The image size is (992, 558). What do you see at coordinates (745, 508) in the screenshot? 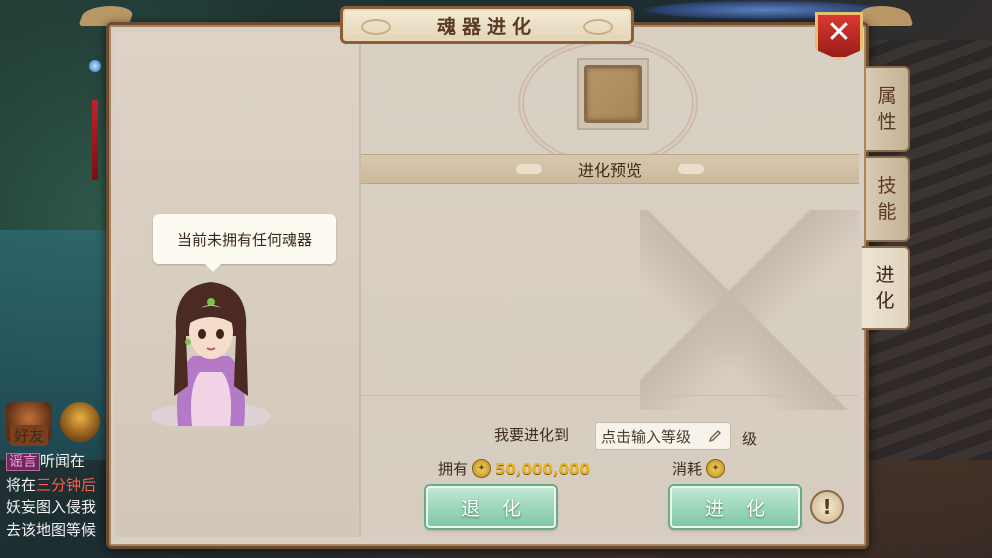
I see `evolve-button-label: 进化` at bounding box center [745, 508].